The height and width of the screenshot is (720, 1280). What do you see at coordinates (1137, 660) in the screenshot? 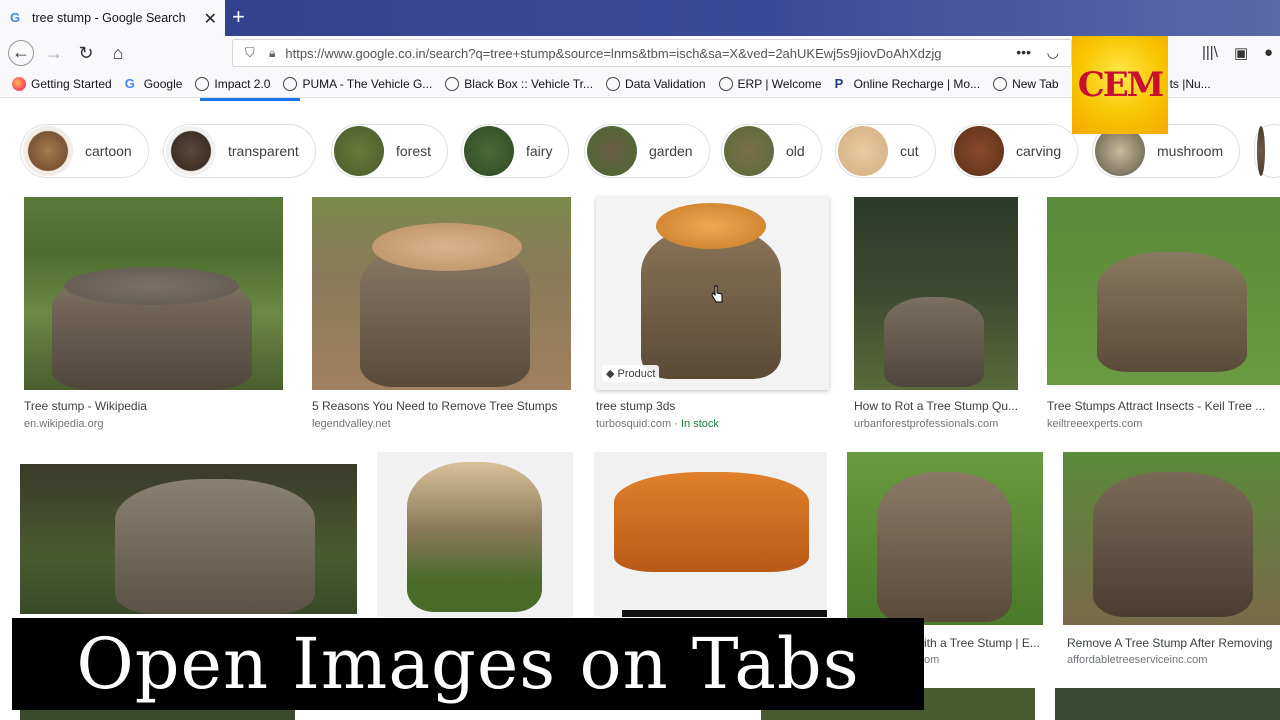
I see `result-source: affordabletreeserviceinc.com` at bounding box center [1137, 660].